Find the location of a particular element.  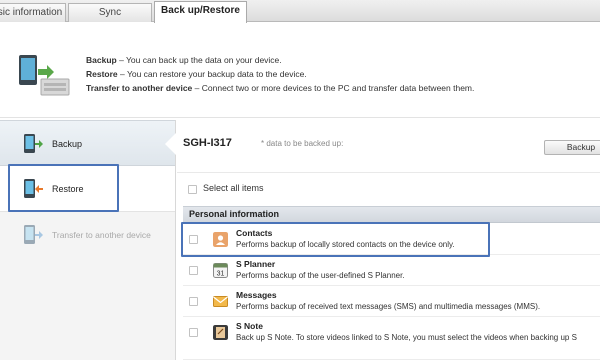

restore-highlight-box is located at coordinates (63, 188).